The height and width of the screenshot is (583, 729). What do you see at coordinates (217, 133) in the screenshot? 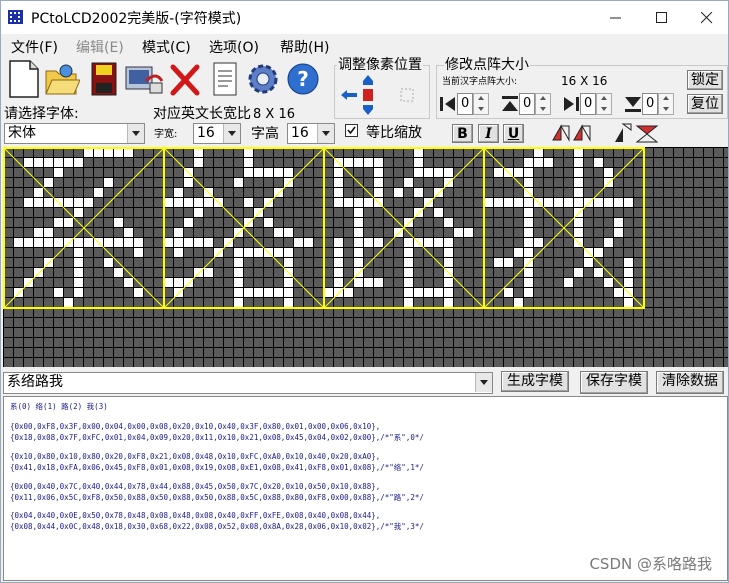
I see `width-select: 16` at bounding box center [217, 133].